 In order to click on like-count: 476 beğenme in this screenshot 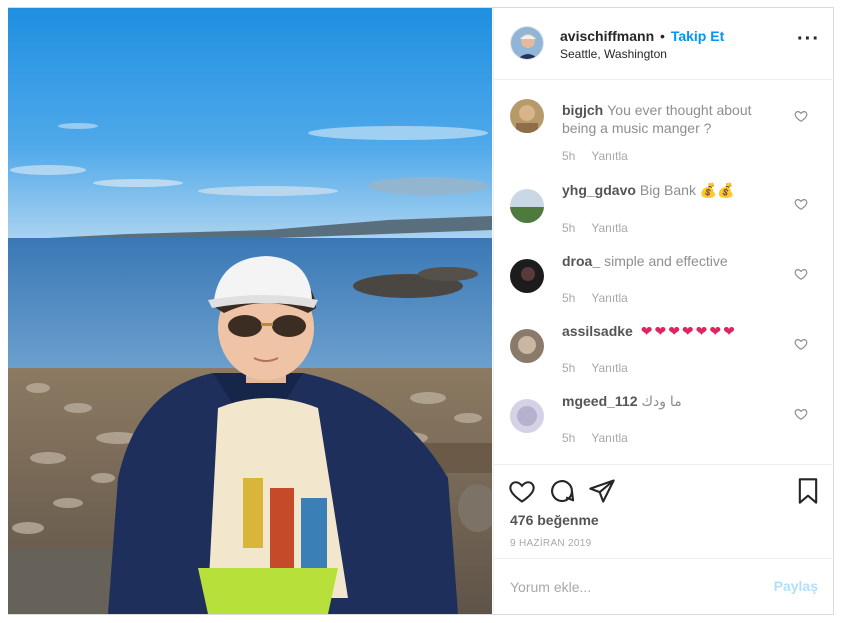, I will do `click(554, 520)`.